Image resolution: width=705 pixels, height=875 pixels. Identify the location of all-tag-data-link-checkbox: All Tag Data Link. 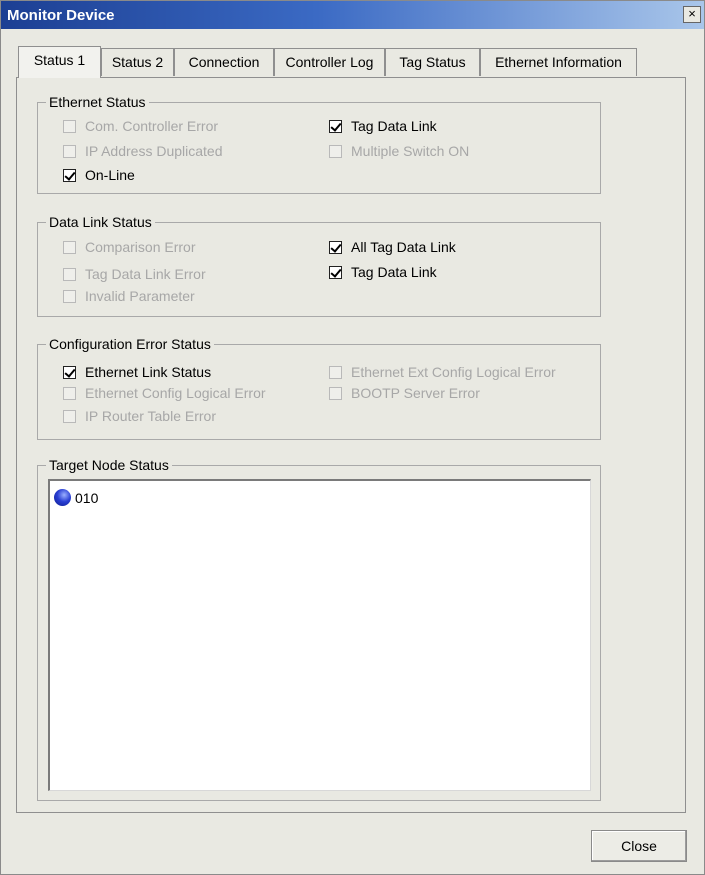
(392, 247).